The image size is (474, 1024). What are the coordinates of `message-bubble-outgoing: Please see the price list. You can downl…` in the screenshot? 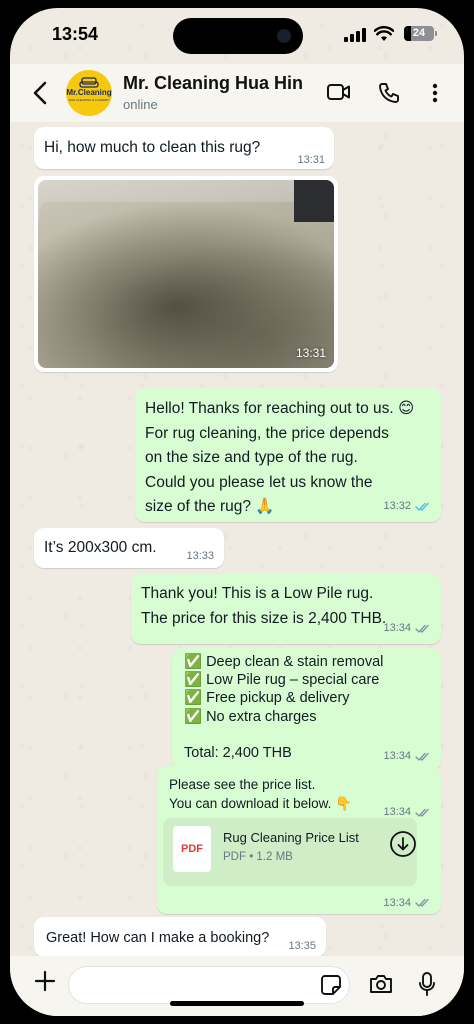 It's located at (299, 840).